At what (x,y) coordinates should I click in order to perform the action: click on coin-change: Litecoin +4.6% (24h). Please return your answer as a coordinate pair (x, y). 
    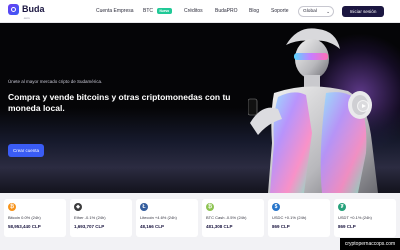
    Looking at the image, I should click on (158, 217).